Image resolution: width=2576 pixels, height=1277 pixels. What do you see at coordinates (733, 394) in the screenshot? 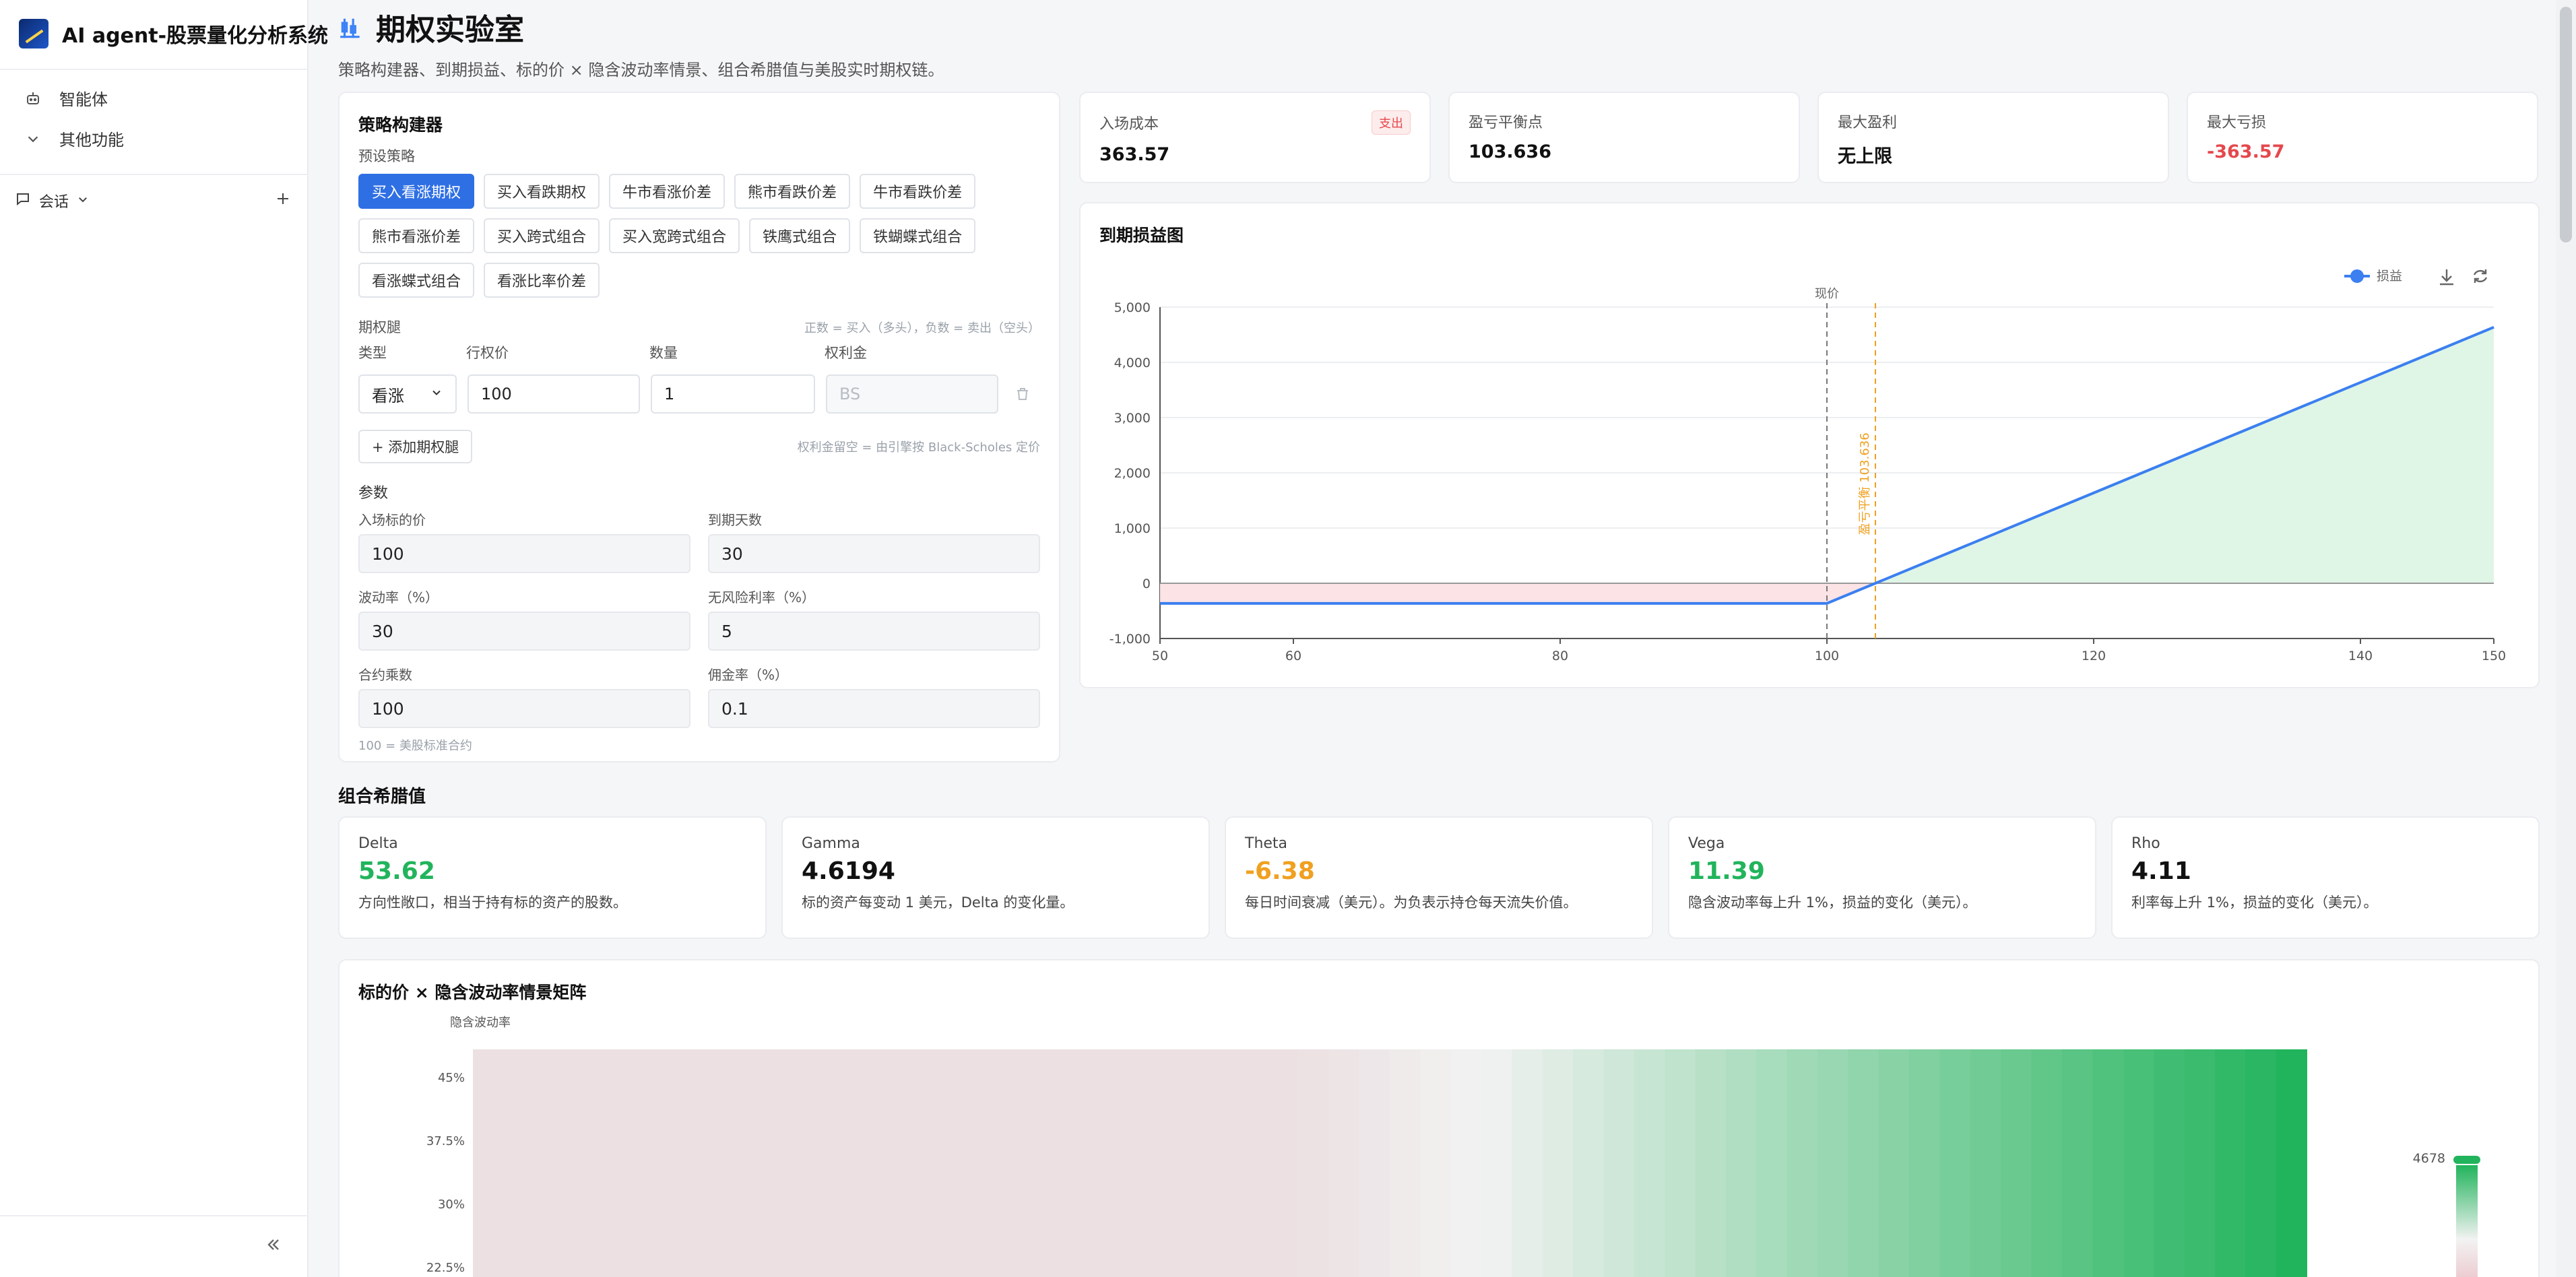
I see `leg-qty-input: 1` at bounding box center [733, 394].